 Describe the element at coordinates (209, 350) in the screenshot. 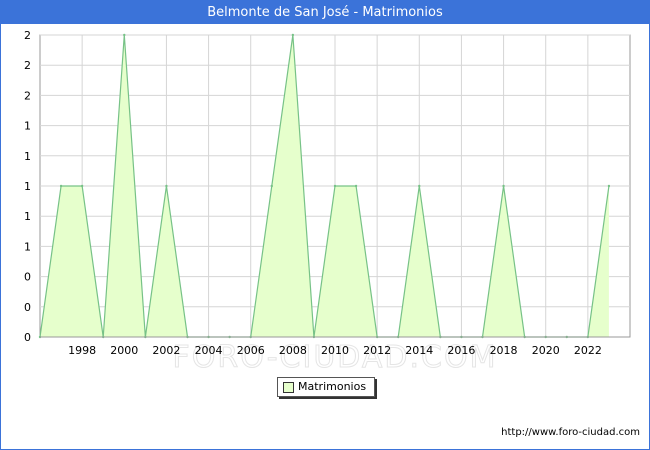

I see `x-tick-label: 2004` at that location.